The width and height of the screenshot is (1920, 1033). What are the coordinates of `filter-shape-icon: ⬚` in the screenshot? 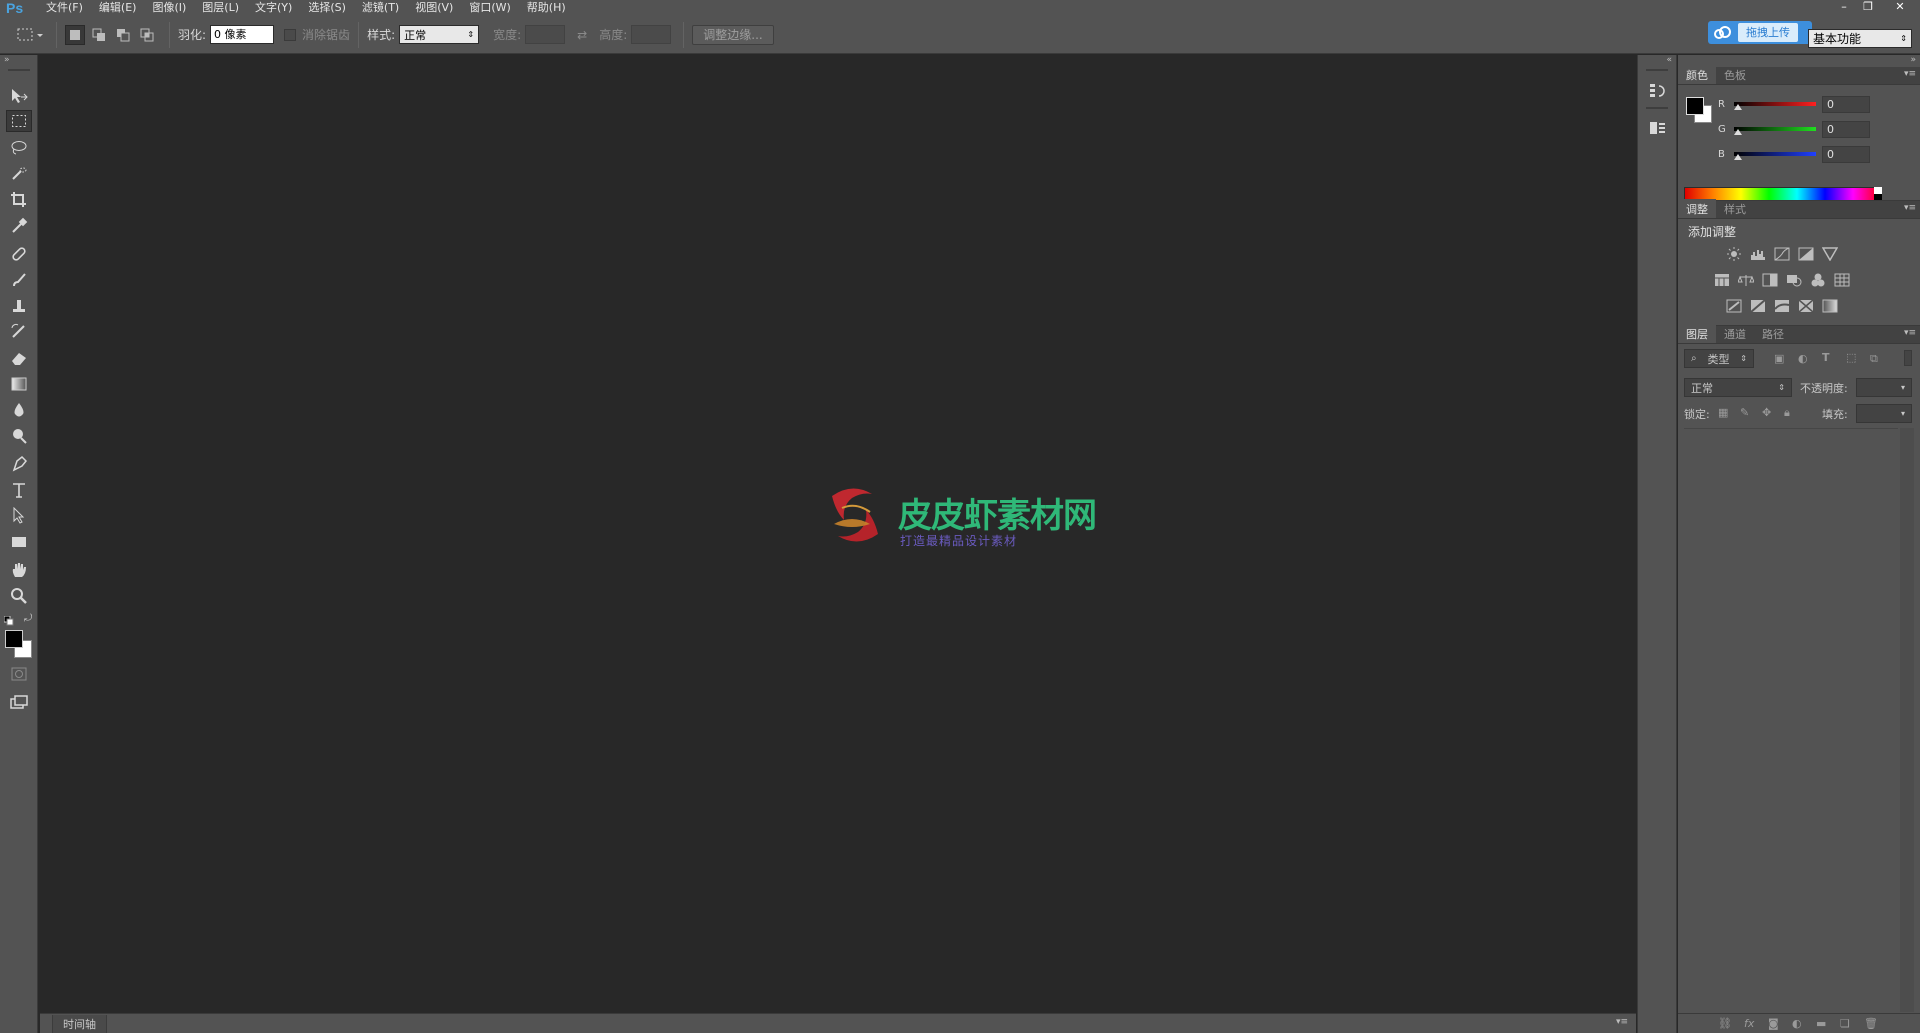 It's located at (1851, 357).